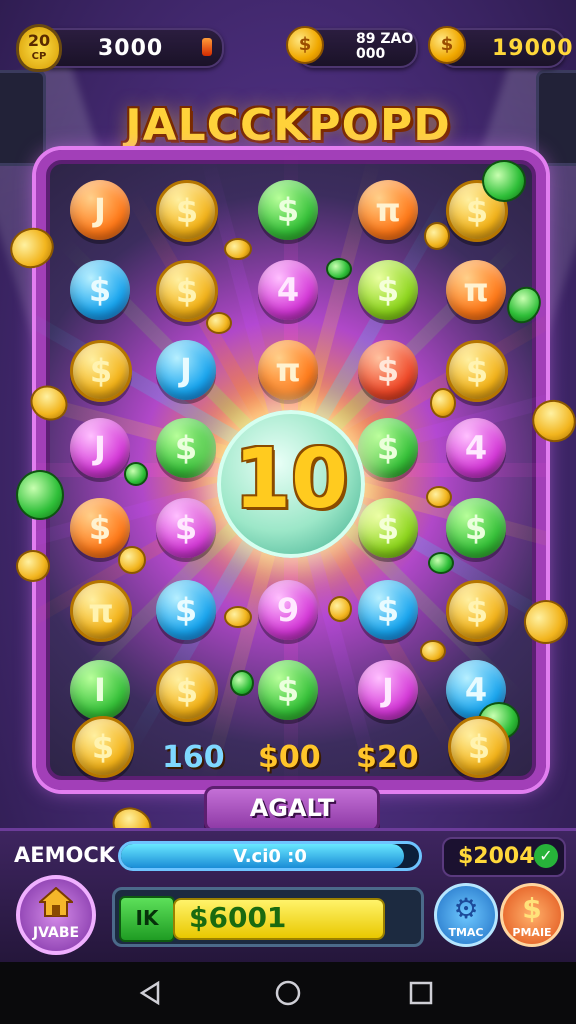 The image size is (576, 1024). I want to click on level-badge: 20 CP, so click(39, 48).